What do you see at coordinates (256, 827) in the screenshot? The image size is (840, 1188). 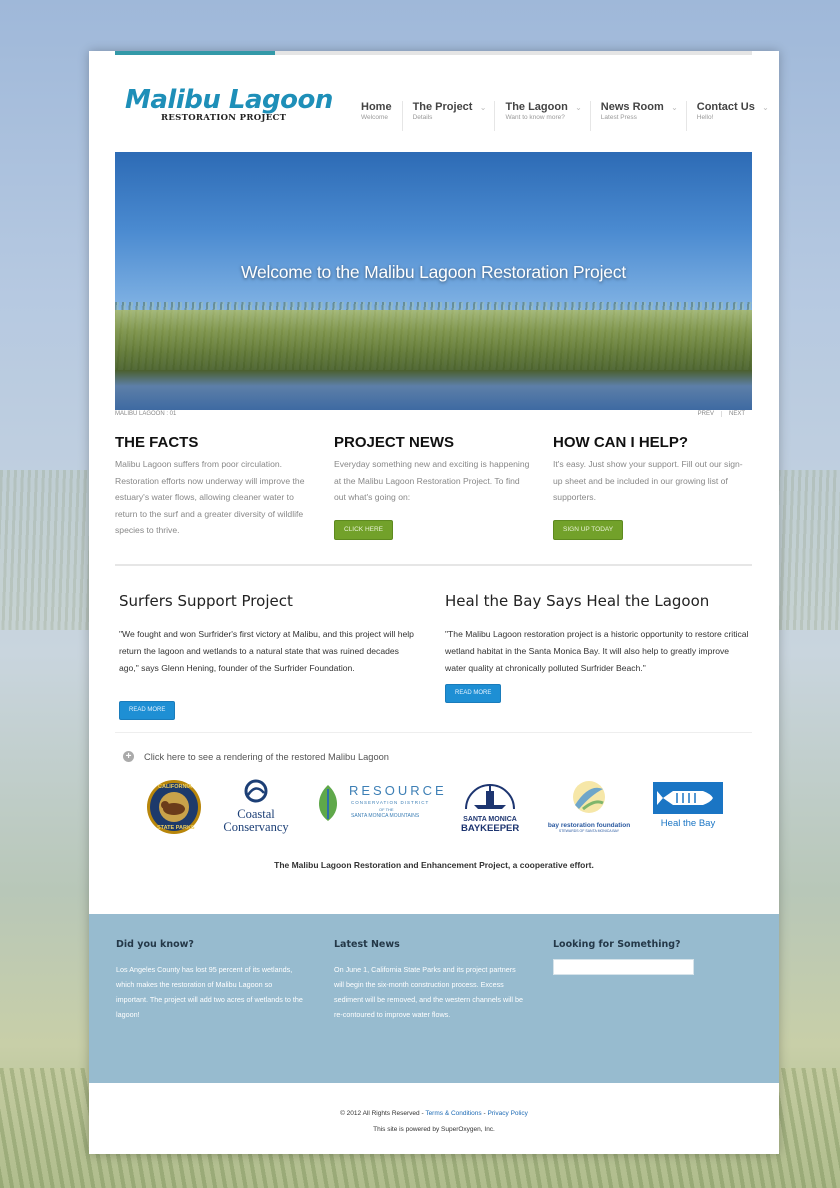 I see `coastal-text-2: Conservancy` at bounding box center [256, 827].